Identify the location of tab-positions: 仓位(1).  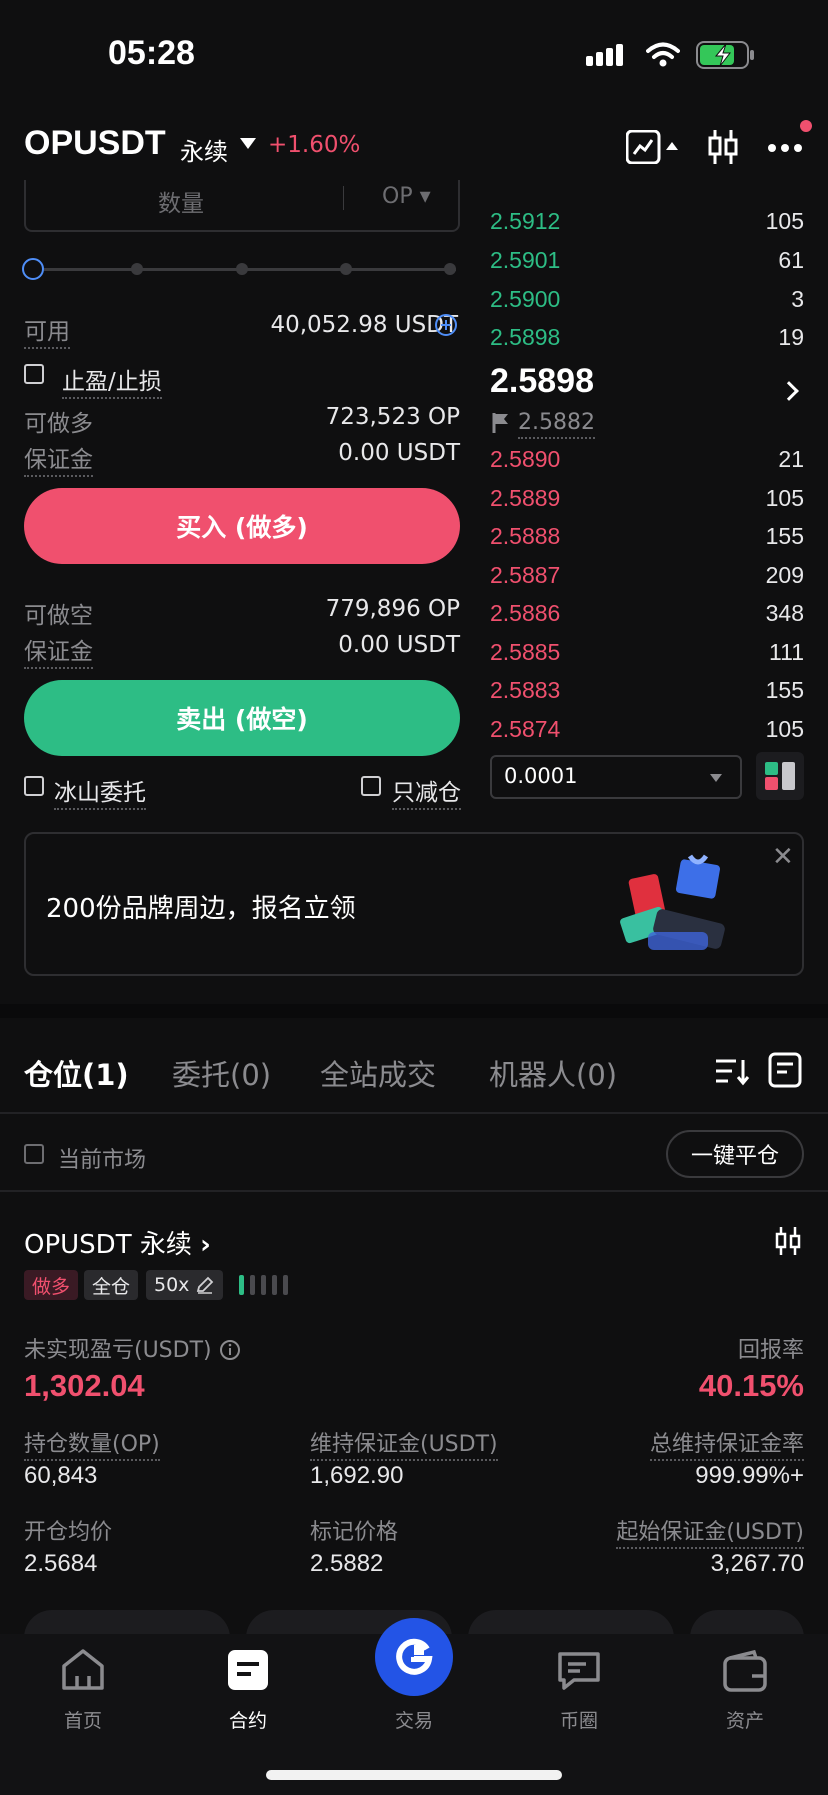
(76, 1073).